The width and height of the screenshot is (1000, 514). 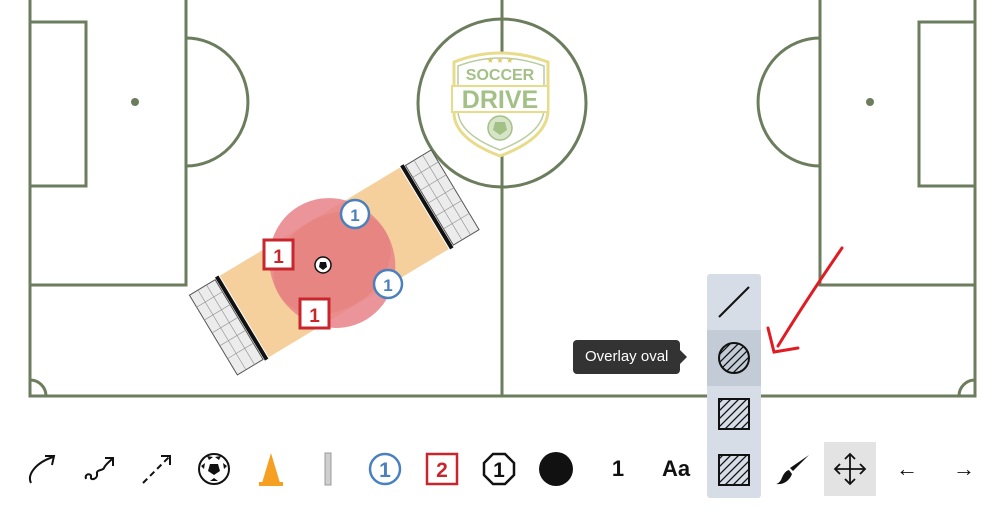 I want to click on move-tool, so click(x=850, y=469).